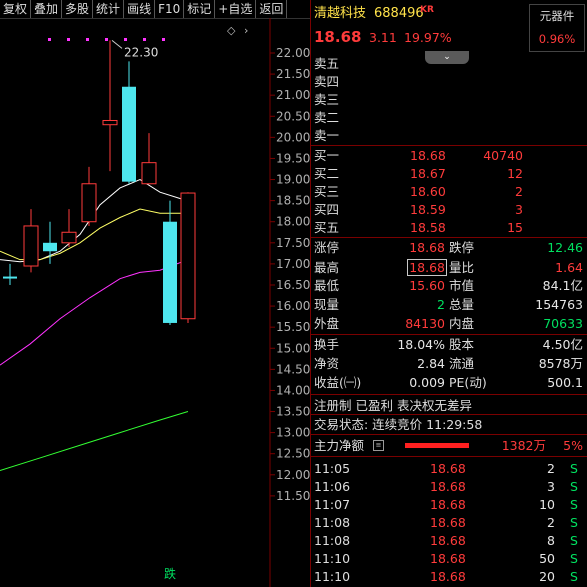 This screenshot has height=587, width=587. Describe the element at coordinates (327, 209) in the screenshot. I see `bid-label: 买四` at that location.